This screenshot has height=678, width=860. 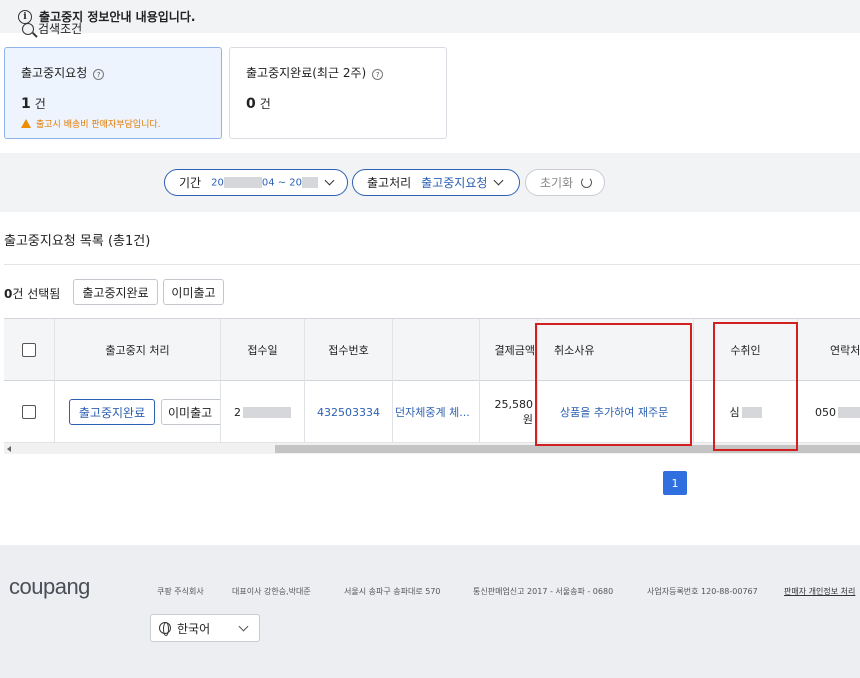 I want to click on header-checkbox-cell, so click(x=29, y=350).